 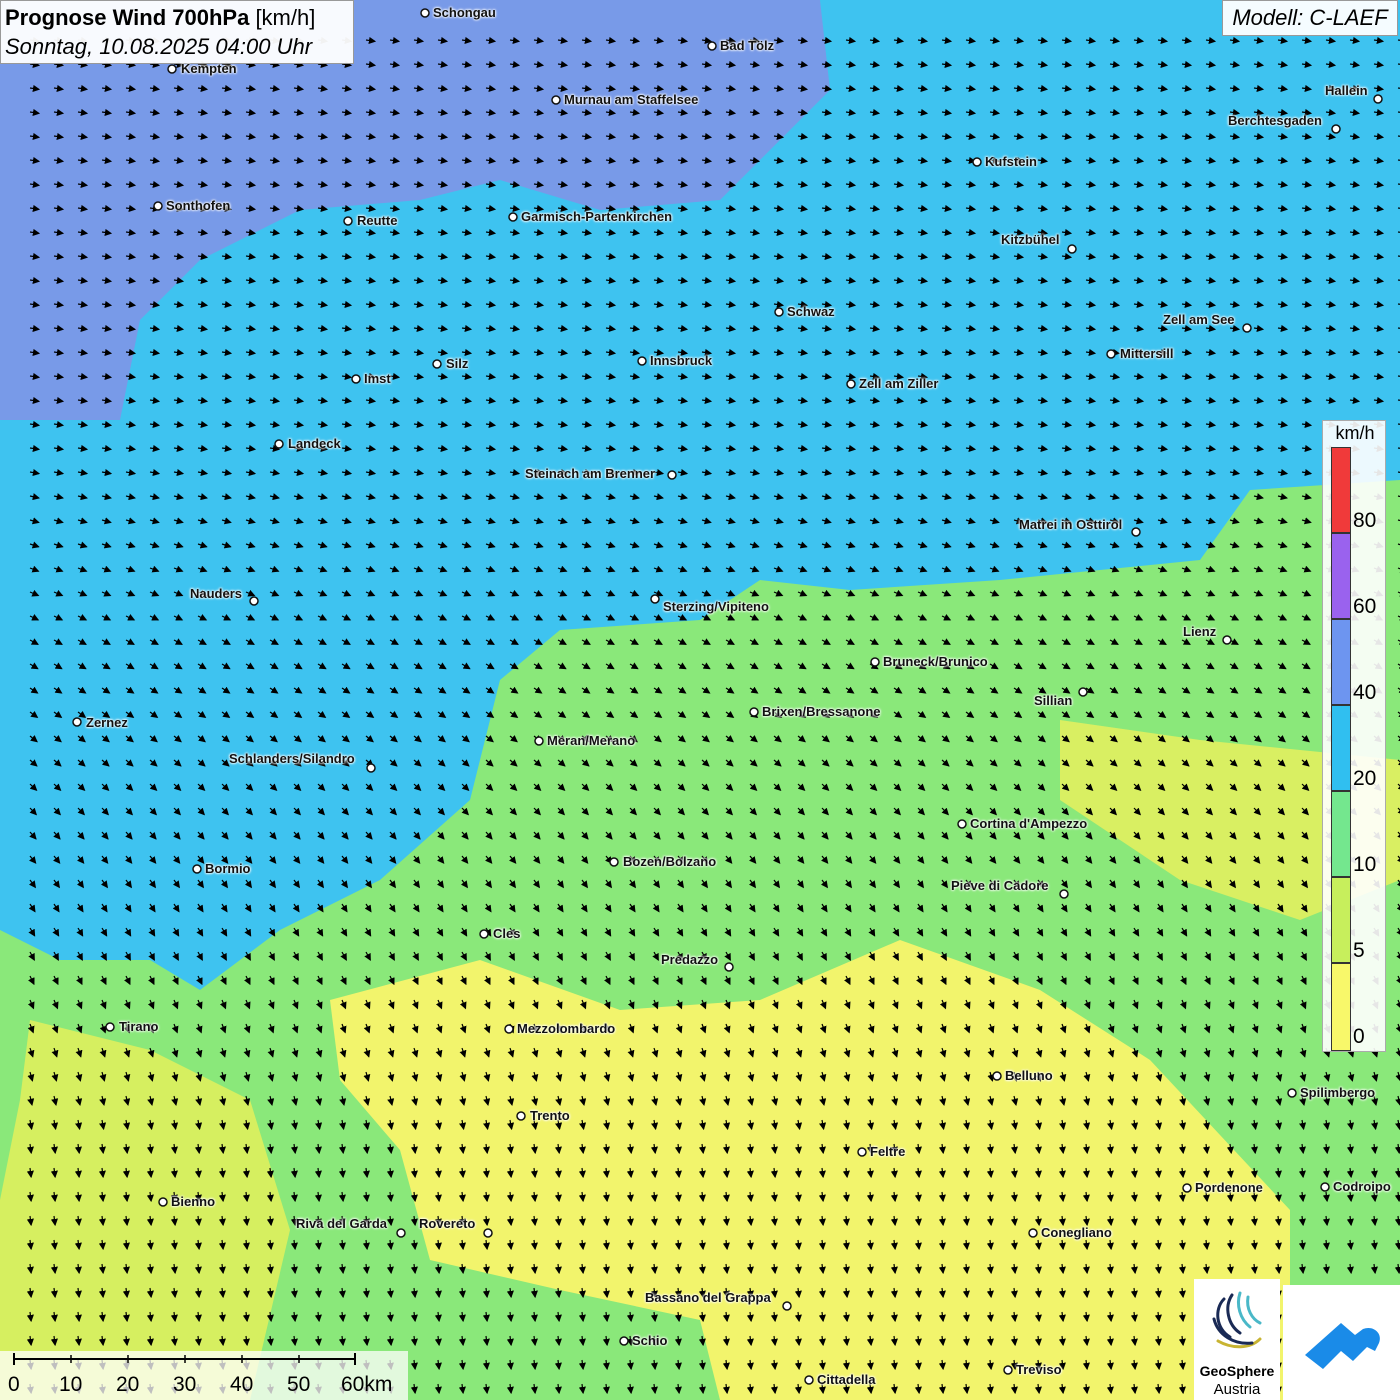 I want to click on city-label: Pordenone, so click(x=1229, y=1187).